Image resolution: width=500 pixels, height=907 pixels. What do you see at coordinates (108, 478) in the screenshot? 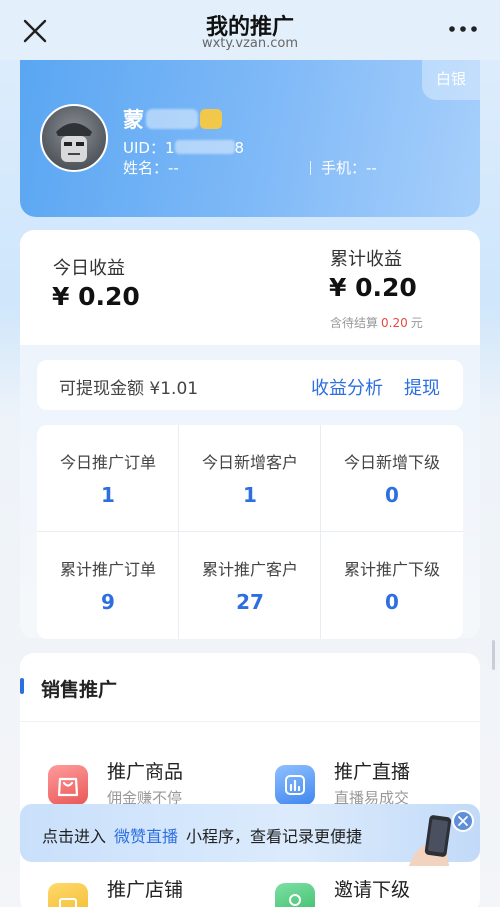
I see `stat-today-orders: 今日推广订单 1` at bounding box center [108, 478].